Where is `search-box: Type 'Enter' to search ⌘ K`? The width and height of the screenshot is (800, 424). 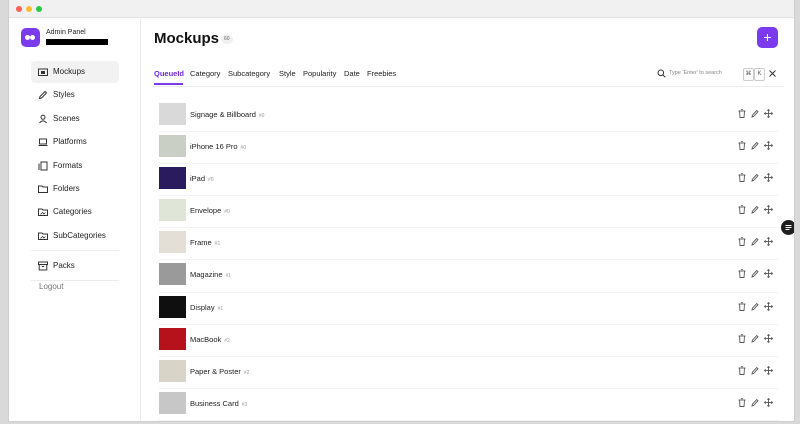
search-box: Type 'Enter' to search ⌘ K is located at coordinates (711, 74).